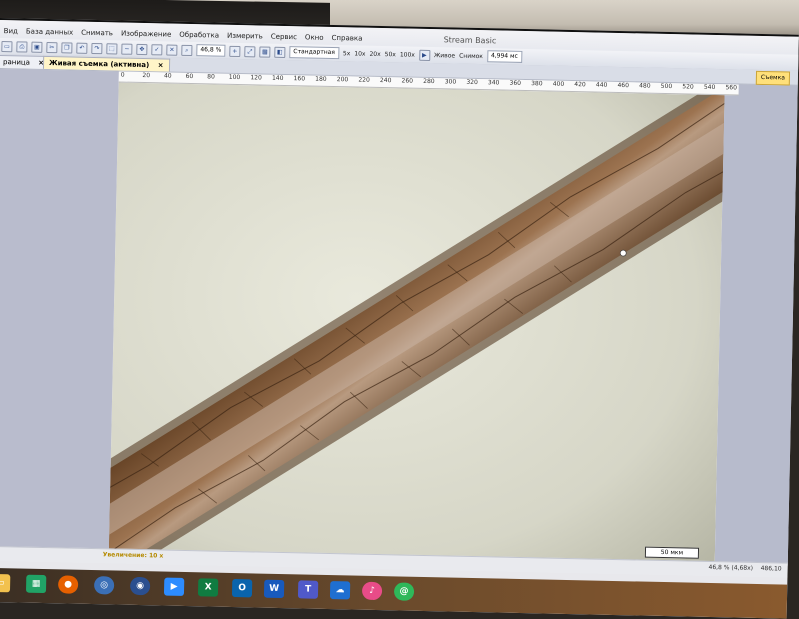 The image size is (799, 619). Describe the element at coordinates (36, 584) in the screenshot. I see `excel-like-icon: ▦` at that location.